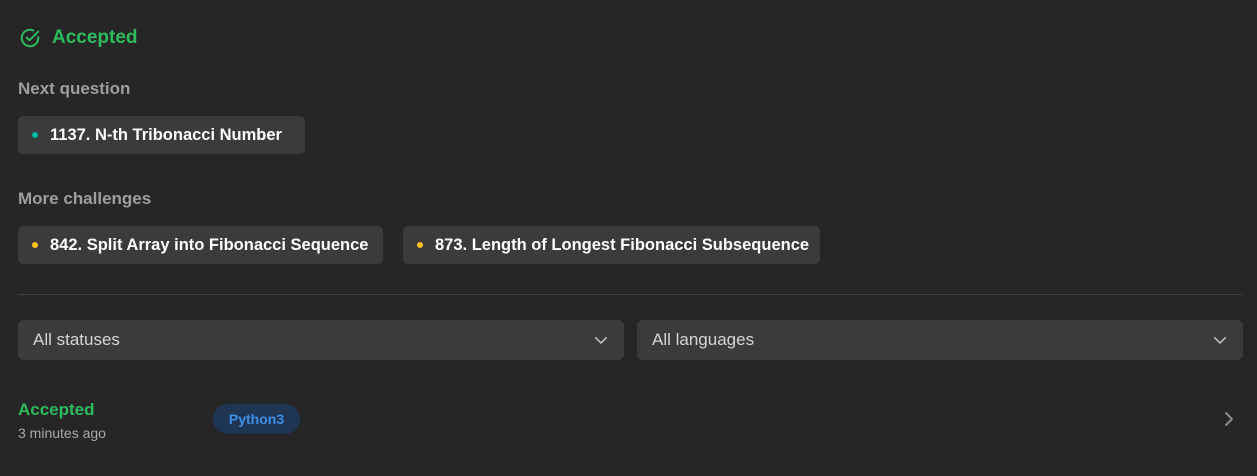 This screenshot has width=1257, height=476. I want to click on challenge-chip-842: 842. Split Array into Fibonacci Sequence, so click(200, 245).